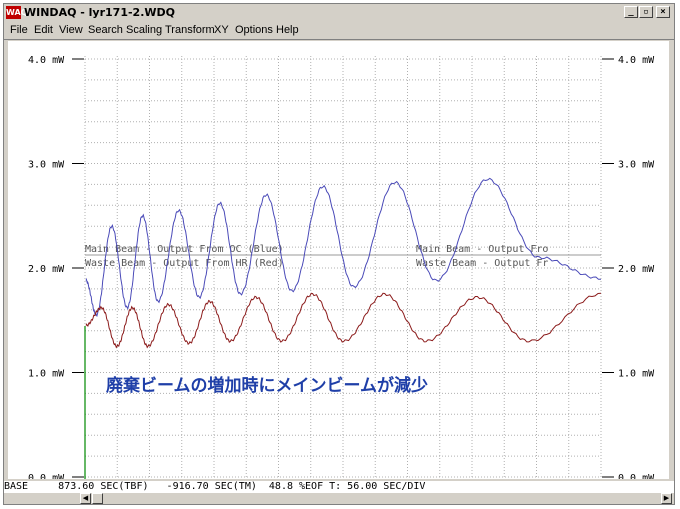 Image resolution: width=680 pixels, height=509 pixels. I want to click on annotation-text: 廃棄ビームの増加時にメインビームが減少, so click(267, 386).